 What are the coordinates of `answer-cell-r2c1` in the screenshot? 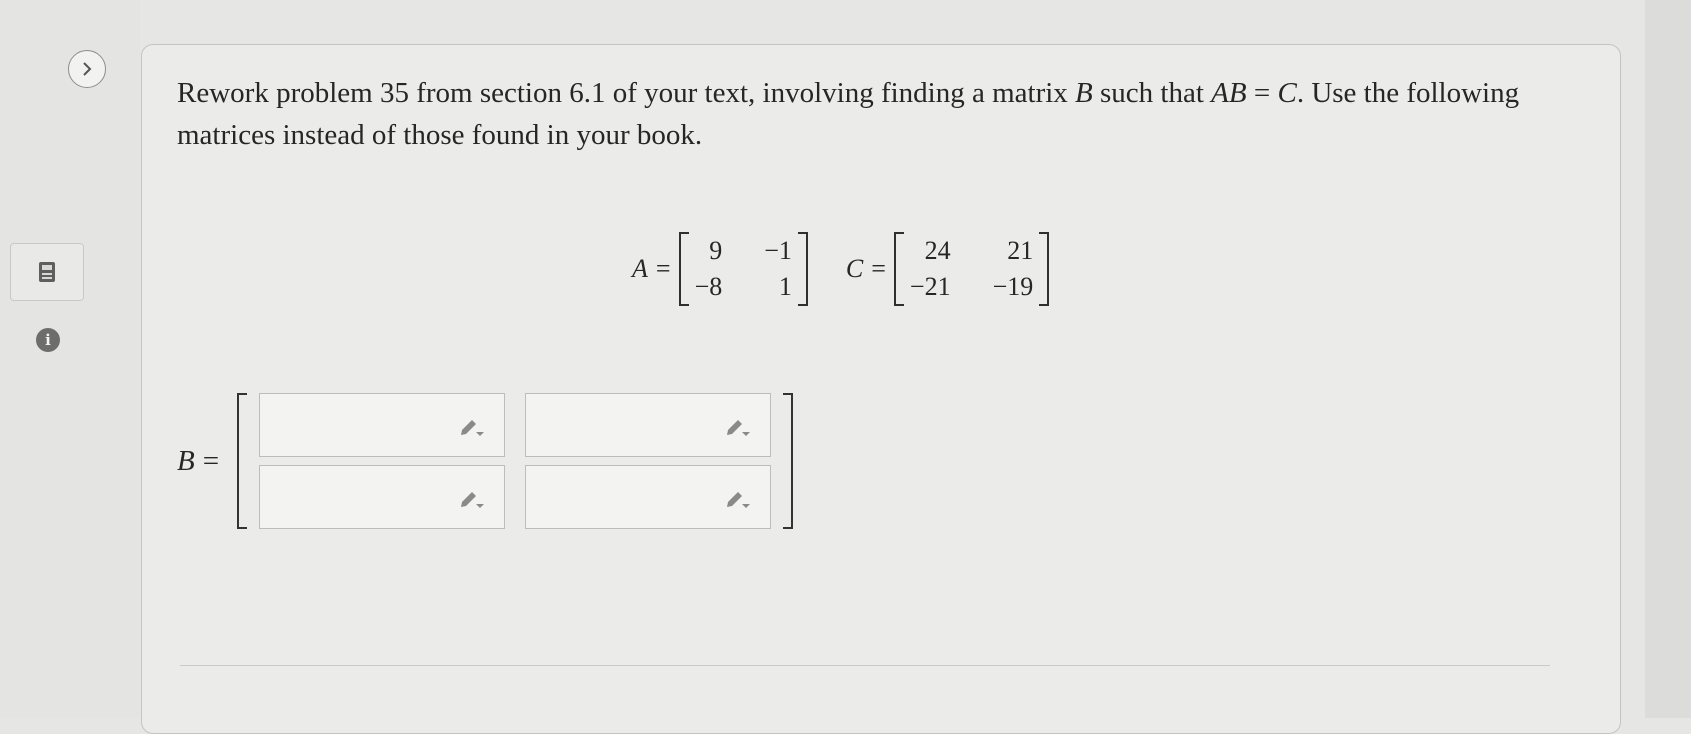 It's located at (382, 497).